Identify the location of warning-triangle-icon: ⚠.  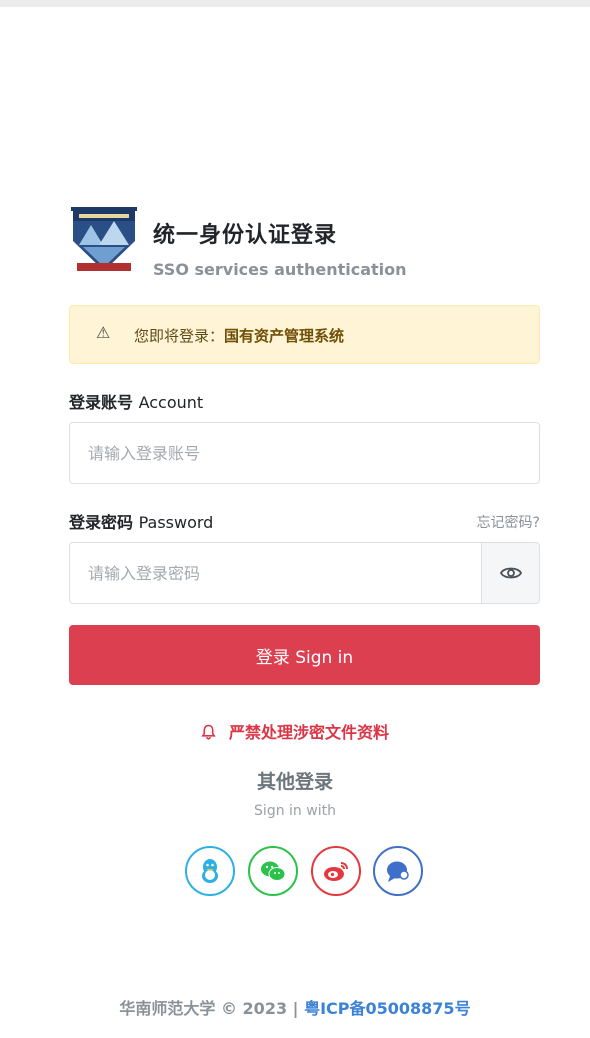
(103, 332).